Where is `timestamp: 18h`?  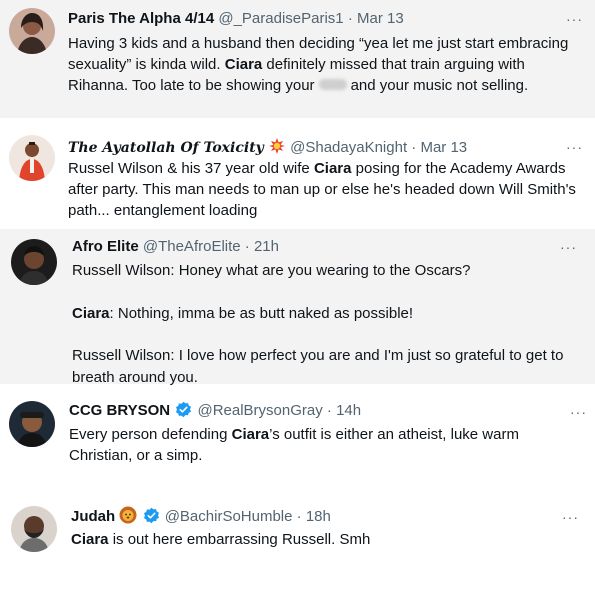 timestamp: 18h is located at coordinates (318, 516).